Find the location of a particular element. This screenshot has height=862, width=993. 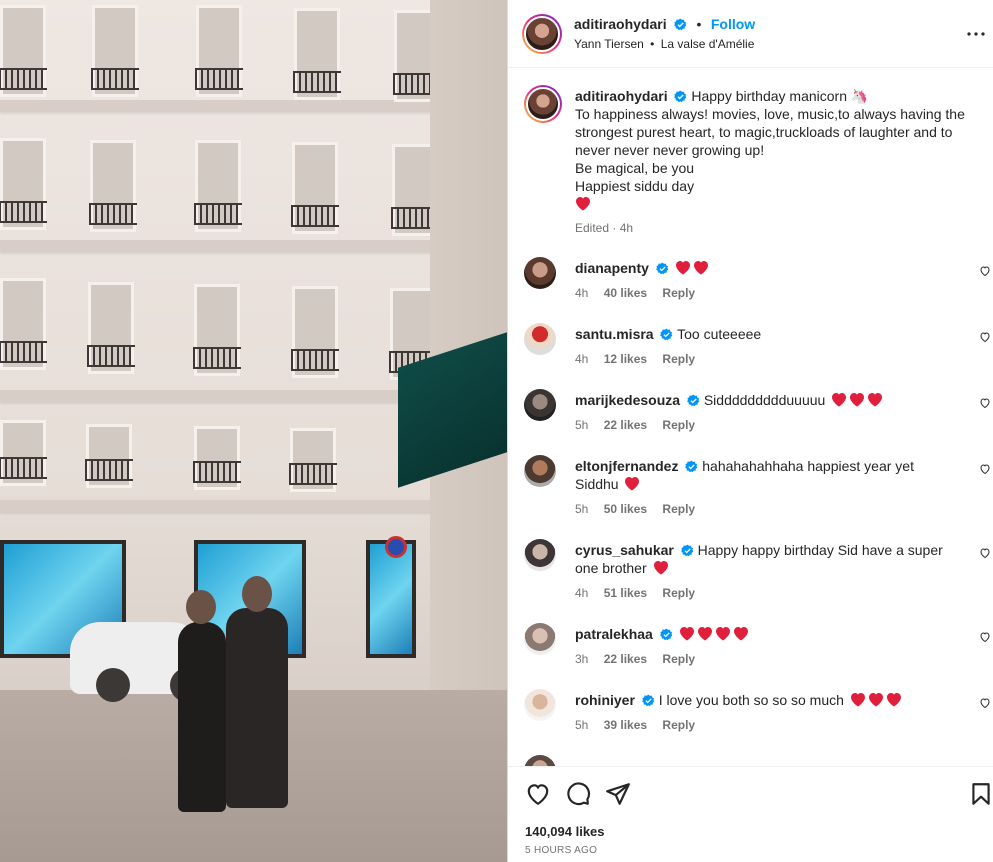

person-head is located at coordinates (201, 607).